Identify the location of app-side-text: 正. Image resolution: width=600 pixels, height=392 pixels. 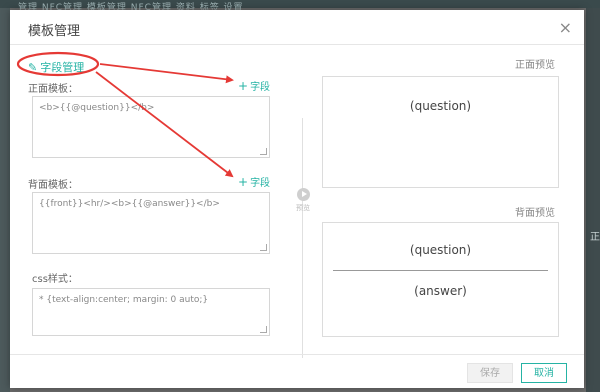
(595, 237).